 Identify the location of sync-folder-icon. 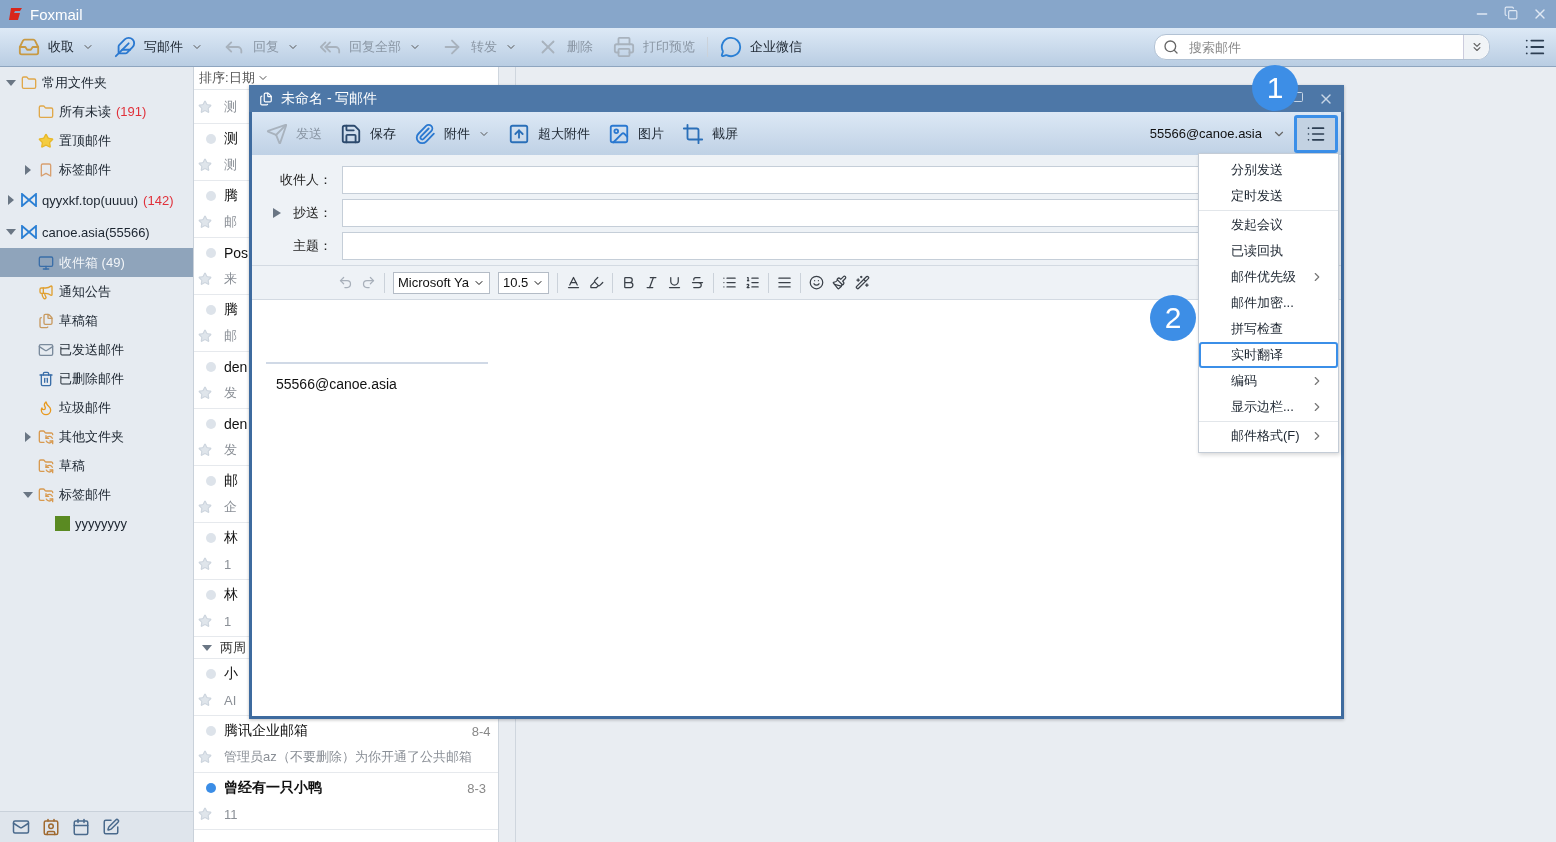
(46, 465).